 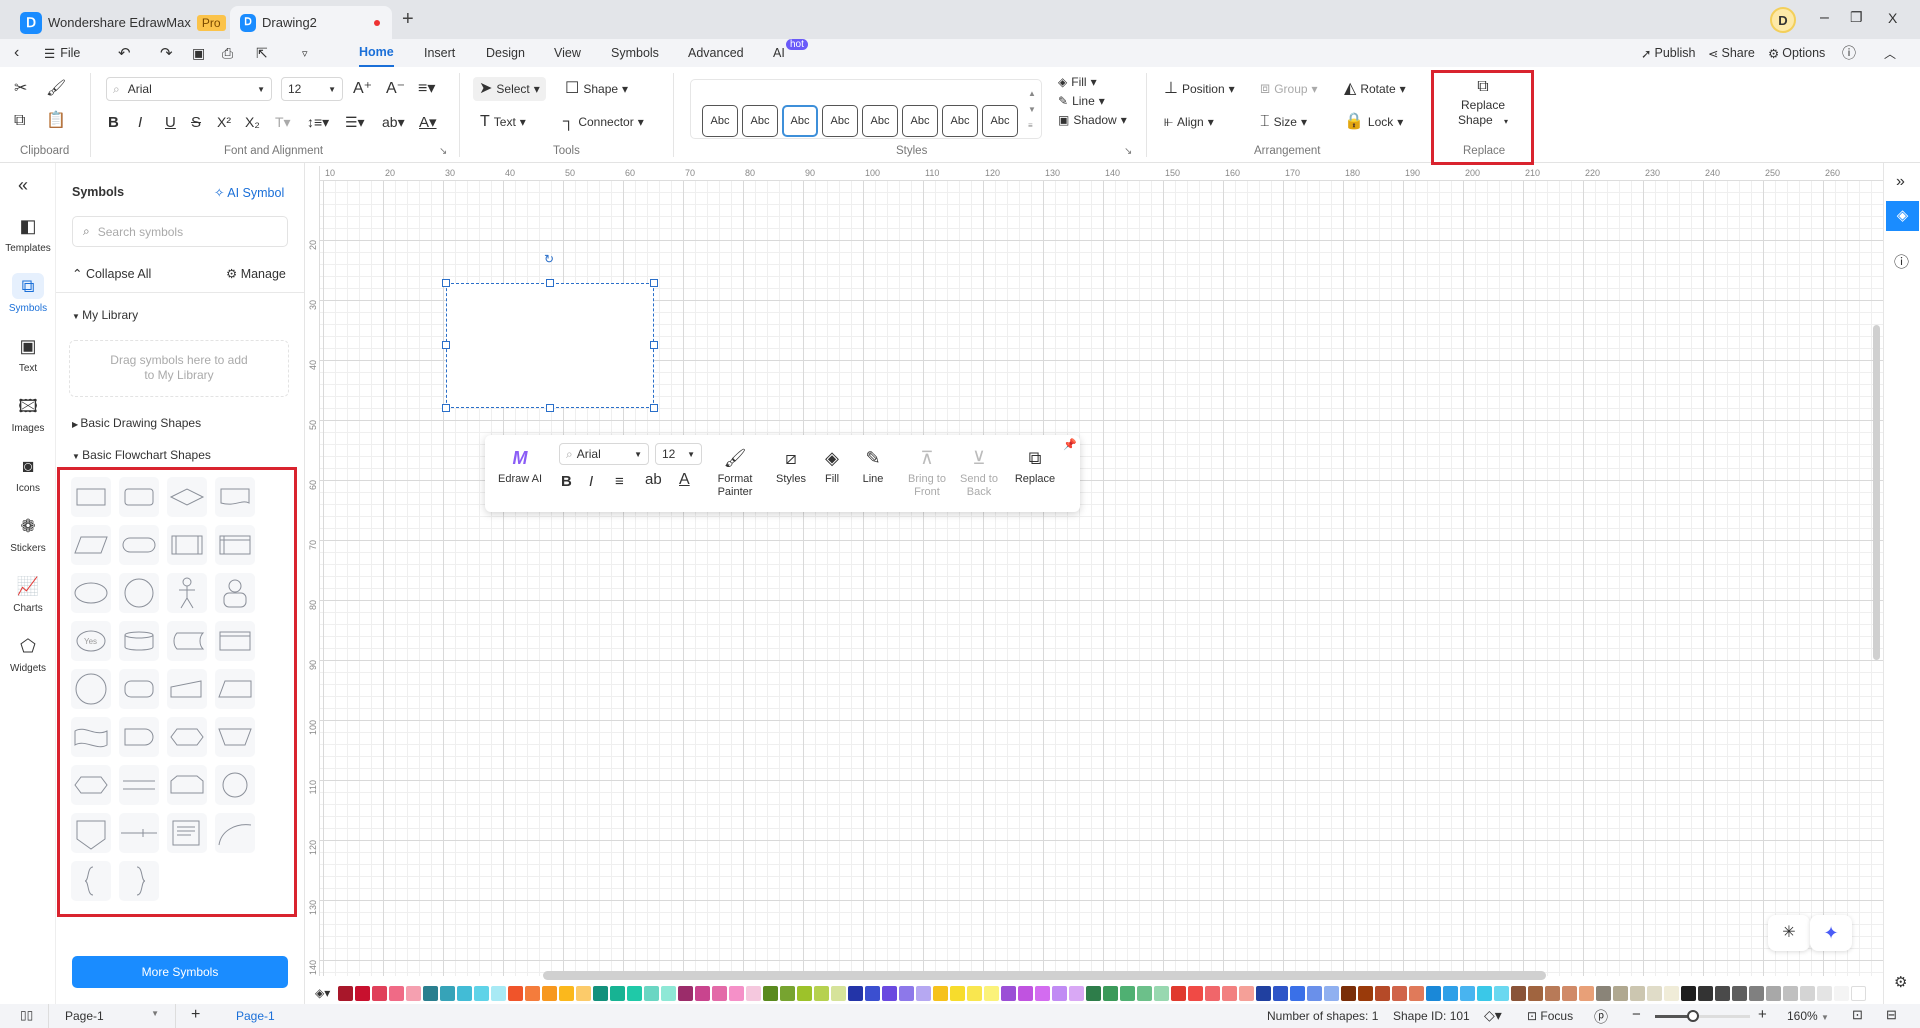 I want to click on shape-manual-operation-icon, so click(x=235, y=689).